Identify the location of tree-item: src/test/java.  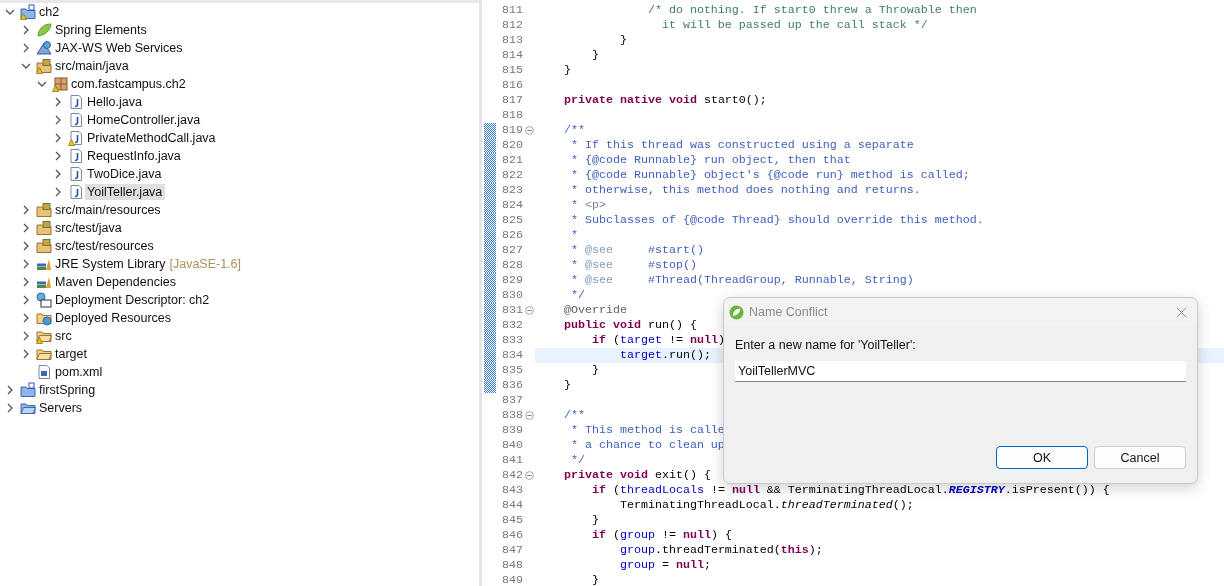
(89, 228).